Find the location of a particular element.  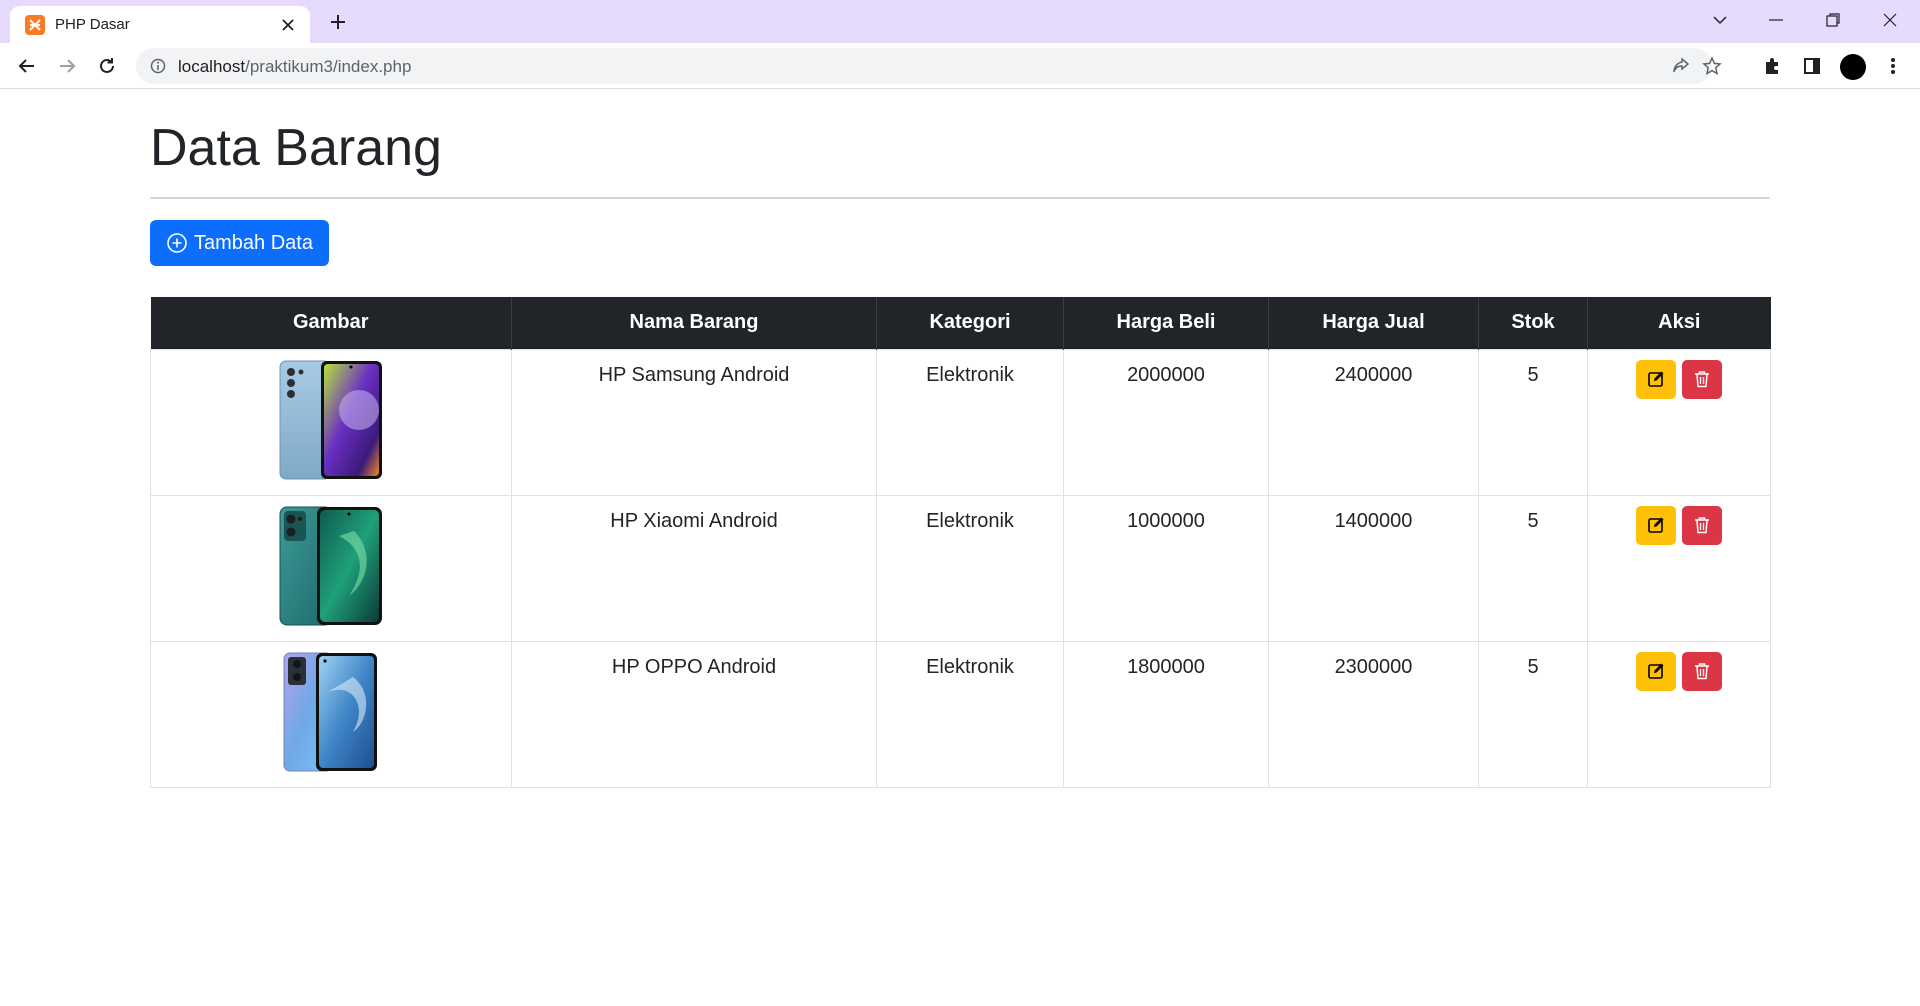

nama-barang-cell: HP Xiaomi Android is located at coordinates (694, 568).